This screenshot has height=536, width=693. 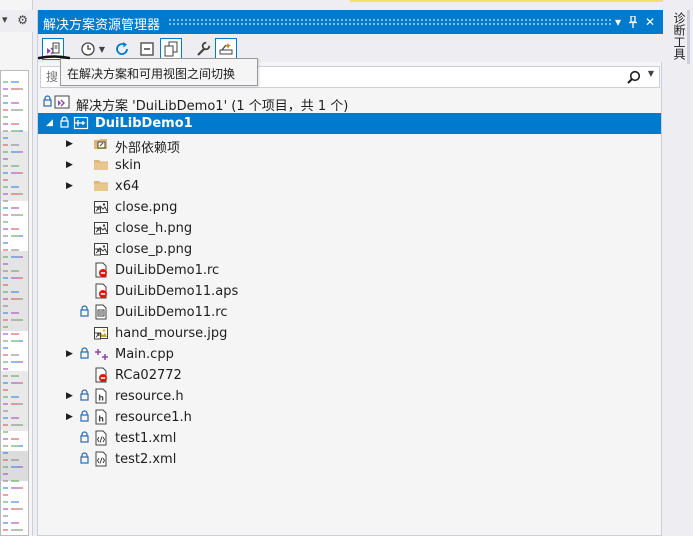 I want to click on drag-grip, so click(x=389, y=21).